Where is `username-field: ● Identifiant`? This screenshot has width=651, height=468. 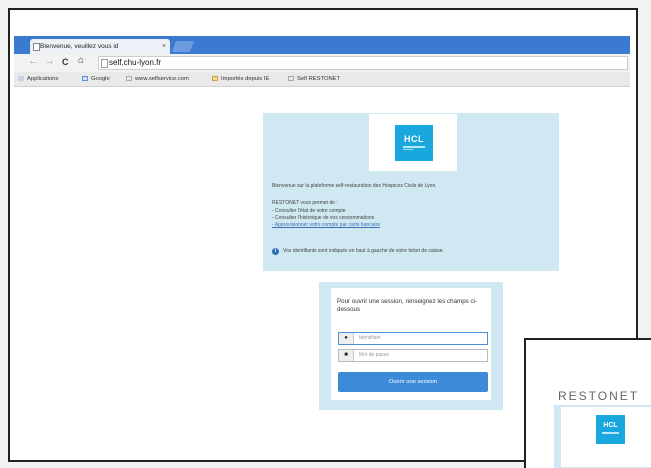 username-field: ● Identifiant is located at coordinates (413, 338).